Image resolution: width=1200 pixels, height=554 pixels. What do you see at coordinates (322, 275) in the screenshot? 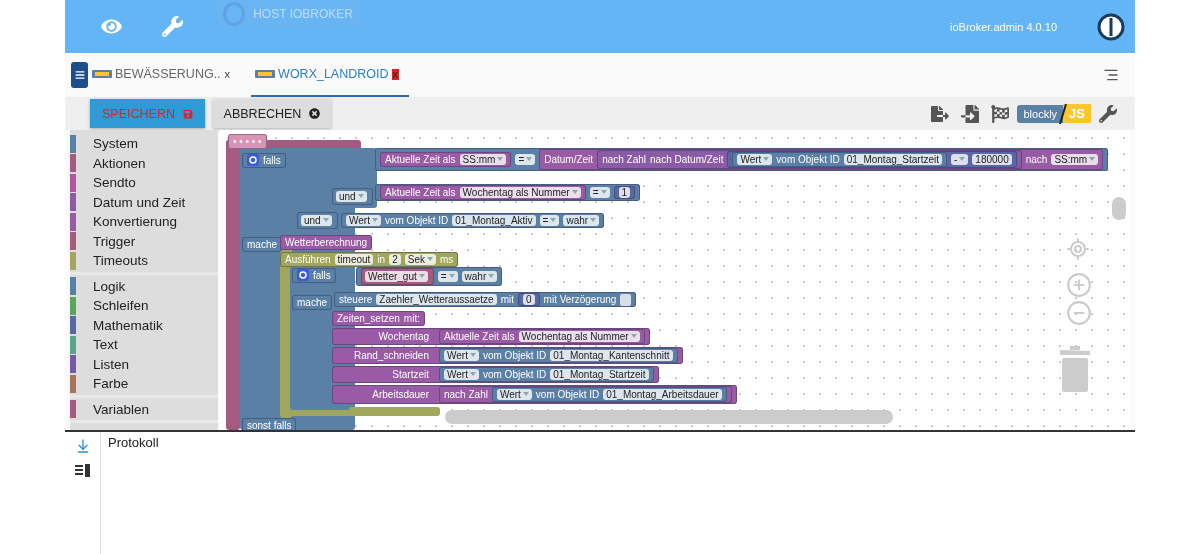
I see `block-label: falls` at bounding box center [322, 275].